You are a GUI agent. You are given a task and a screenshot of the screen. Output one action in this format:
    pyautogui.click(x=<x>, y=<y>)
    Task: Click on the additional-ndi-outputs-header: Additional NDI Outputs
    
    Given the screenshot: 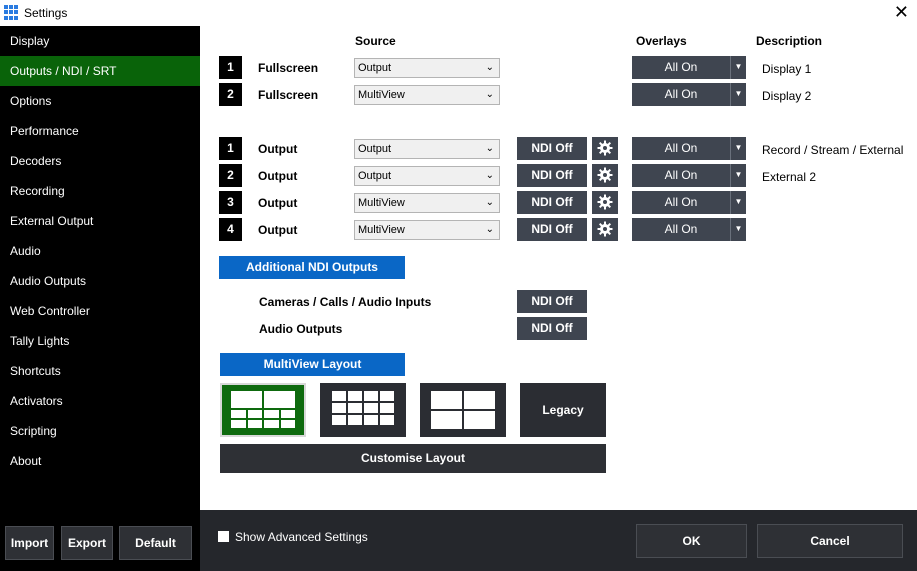 What is the action you would take?
    pyautogui.click(x=312, y=267)
    